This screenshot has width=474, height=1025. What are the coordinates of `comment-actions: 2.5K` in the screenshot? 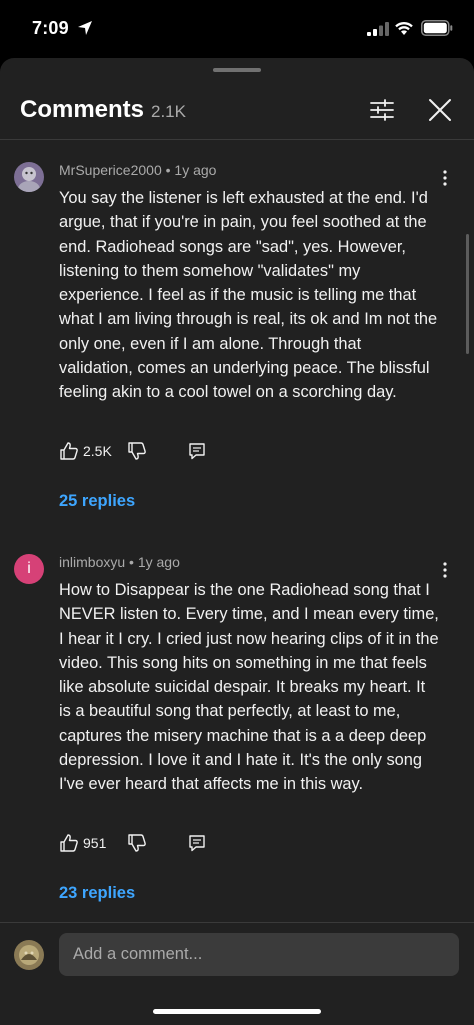 It's located at (159, 453).